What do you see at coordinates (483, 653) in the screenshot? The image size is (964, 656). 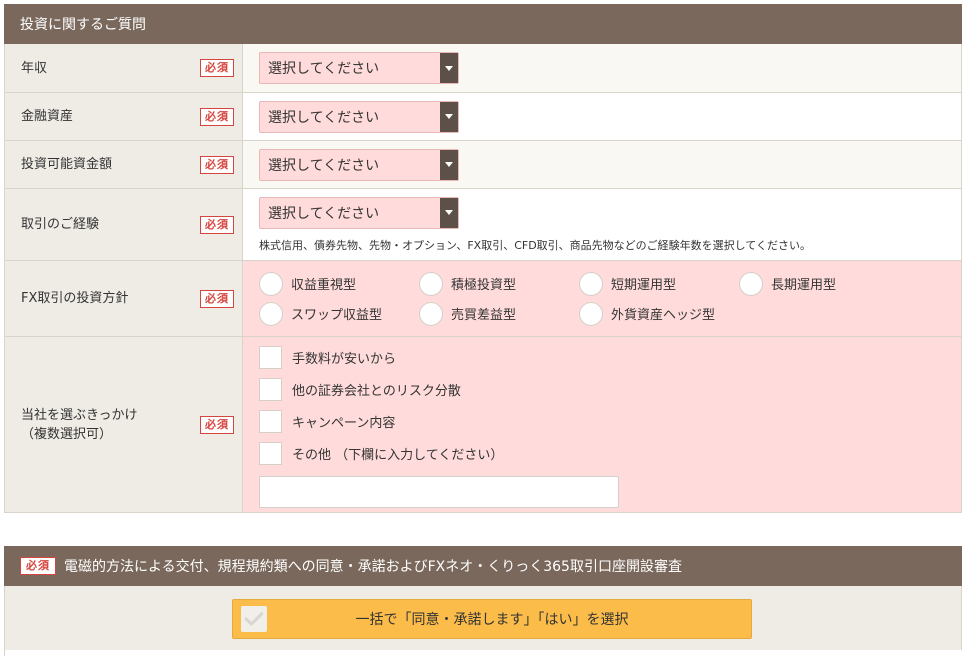 I see `consent-content-strip` at bounding box center [483, 653].